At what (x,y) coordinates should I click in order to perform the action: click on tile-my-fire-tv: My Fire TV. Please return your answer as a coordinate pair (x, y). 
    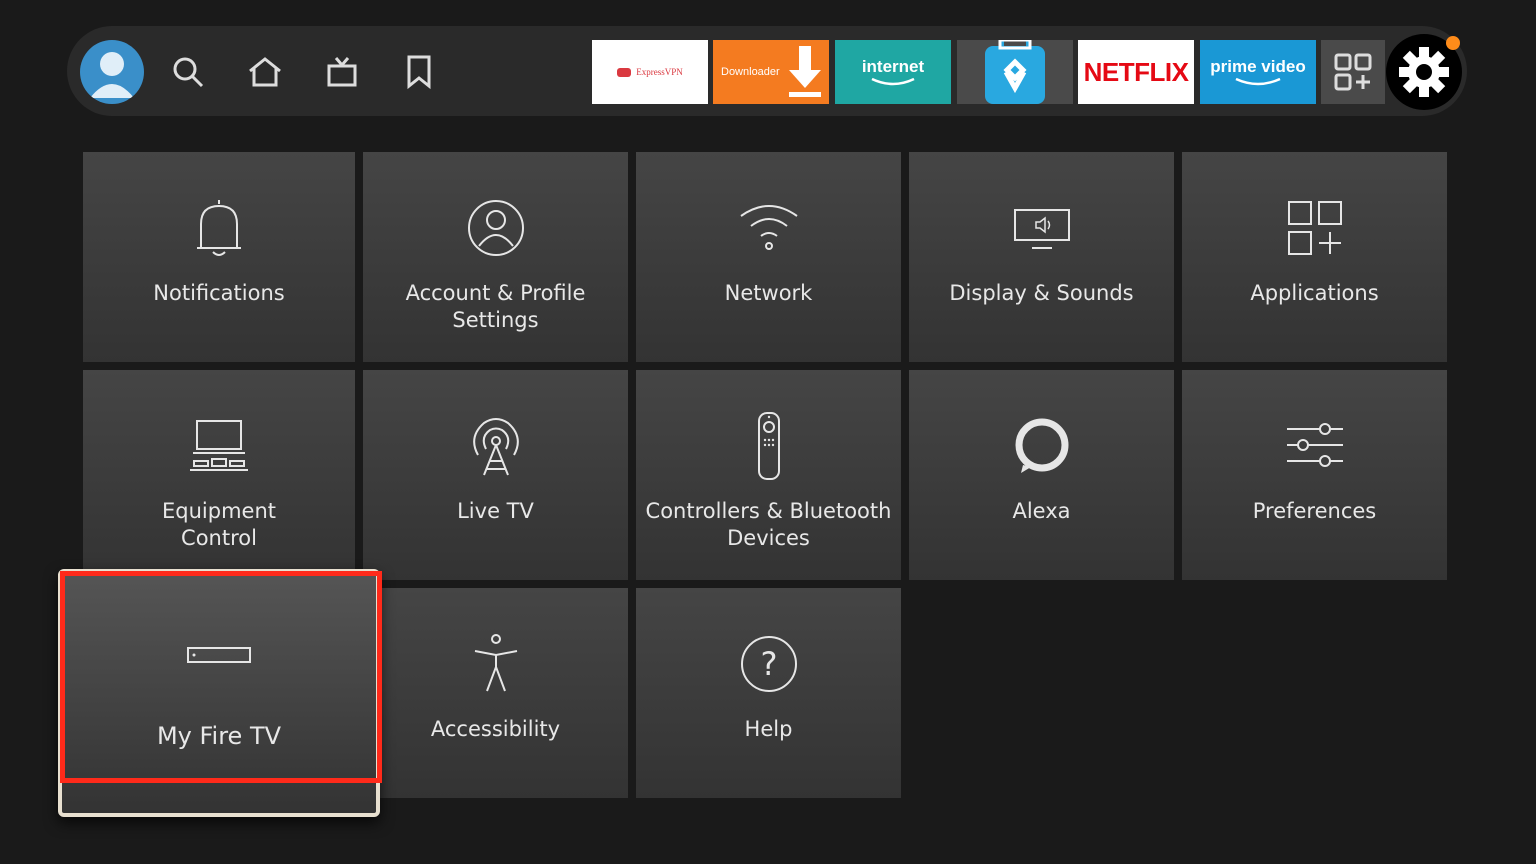
    Looking at the image, I should click on (220, 693).